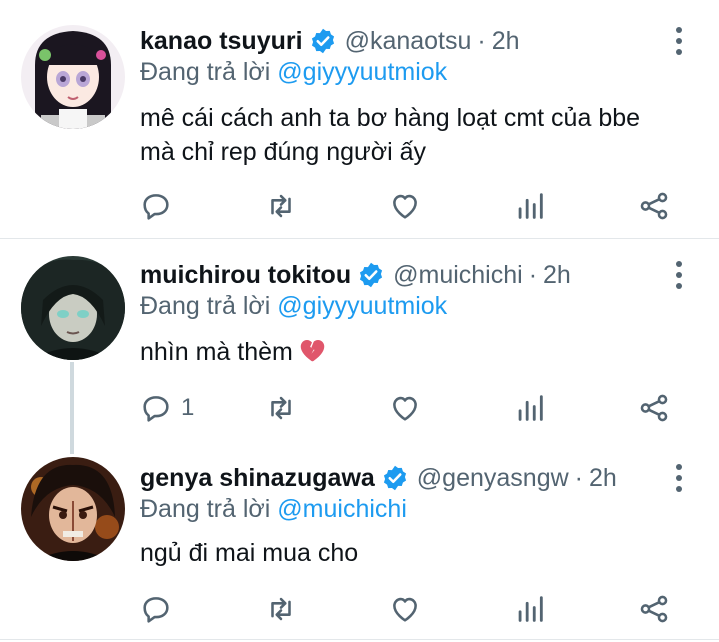 This screenshot has height=642, width=719. I want to click on action-bar: 1, so click(359, 408).